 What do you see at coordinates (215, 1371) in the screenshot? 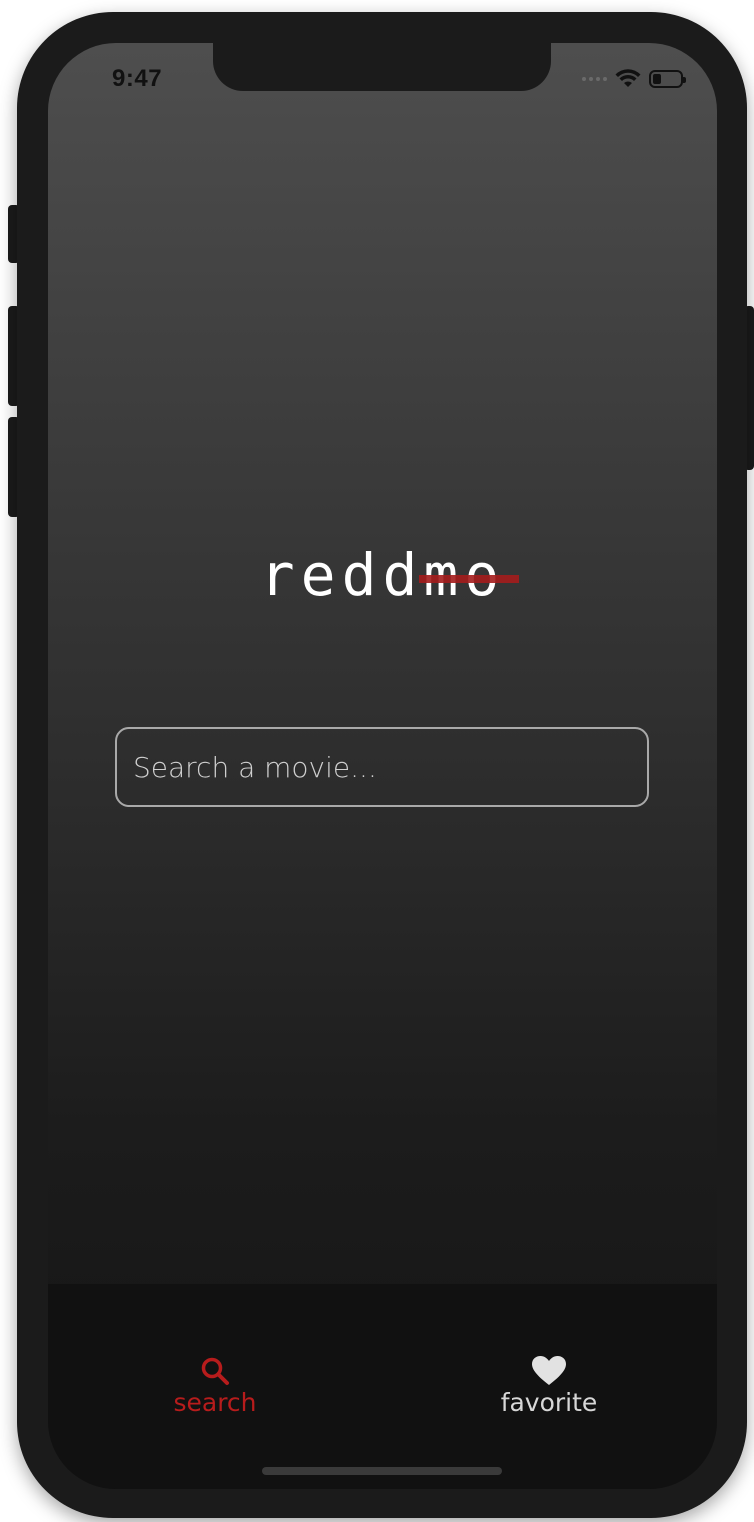
I see `search-icon` at bounding box center [215, 1371].